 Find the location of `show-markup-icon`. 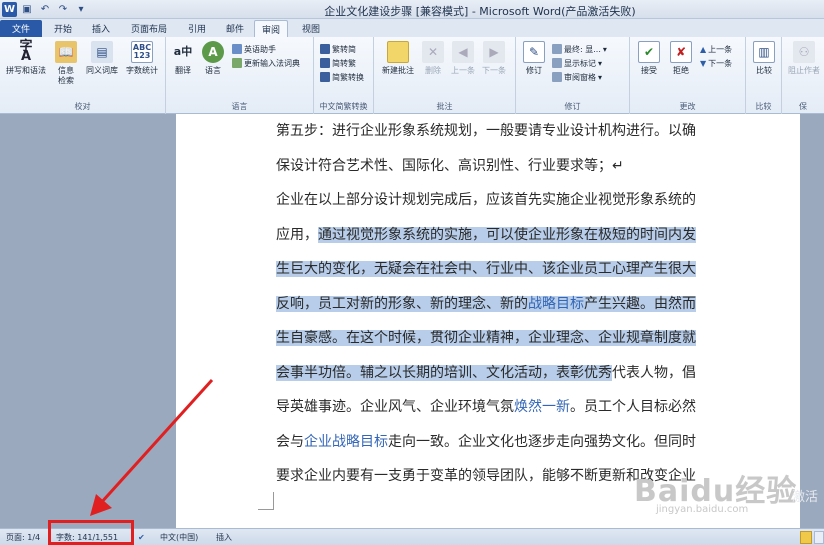

show-markup-icon is located at coordinates (557, 63).